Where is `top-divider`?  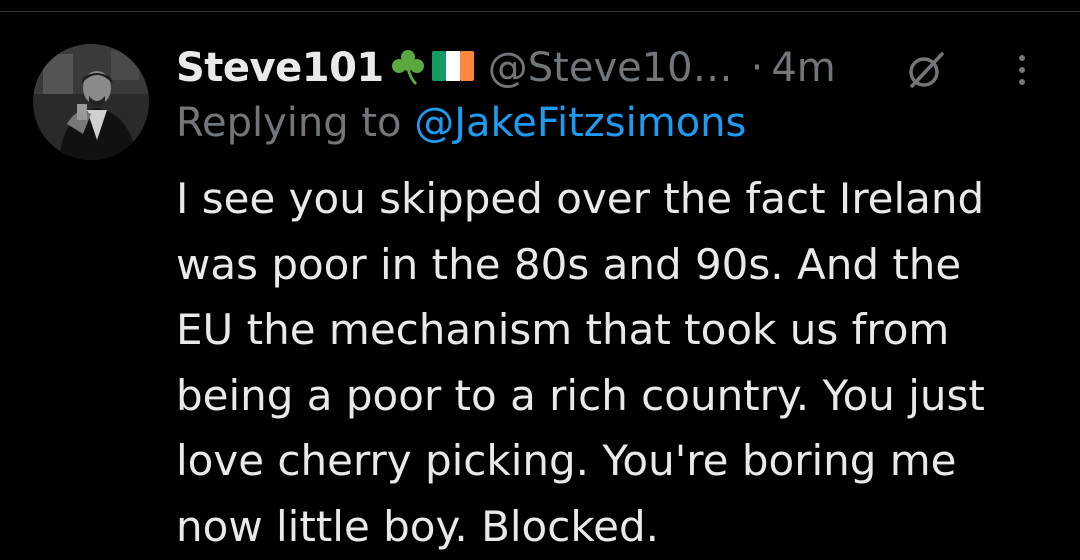 top-divider is located at coordinates (540, 6).